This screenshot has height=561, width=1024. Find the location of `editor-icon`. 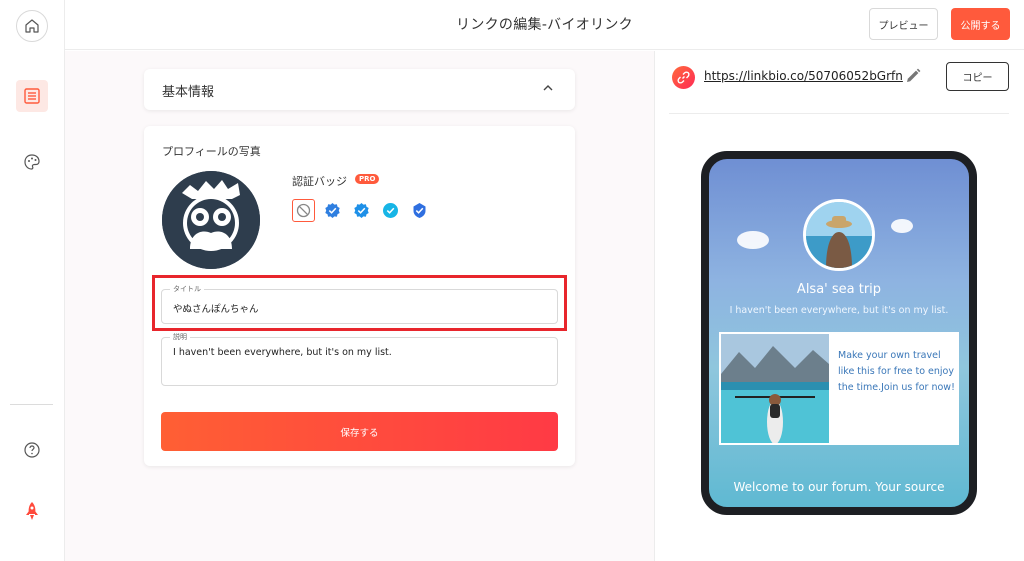

editor-icon is located at coordinates (32, 96).